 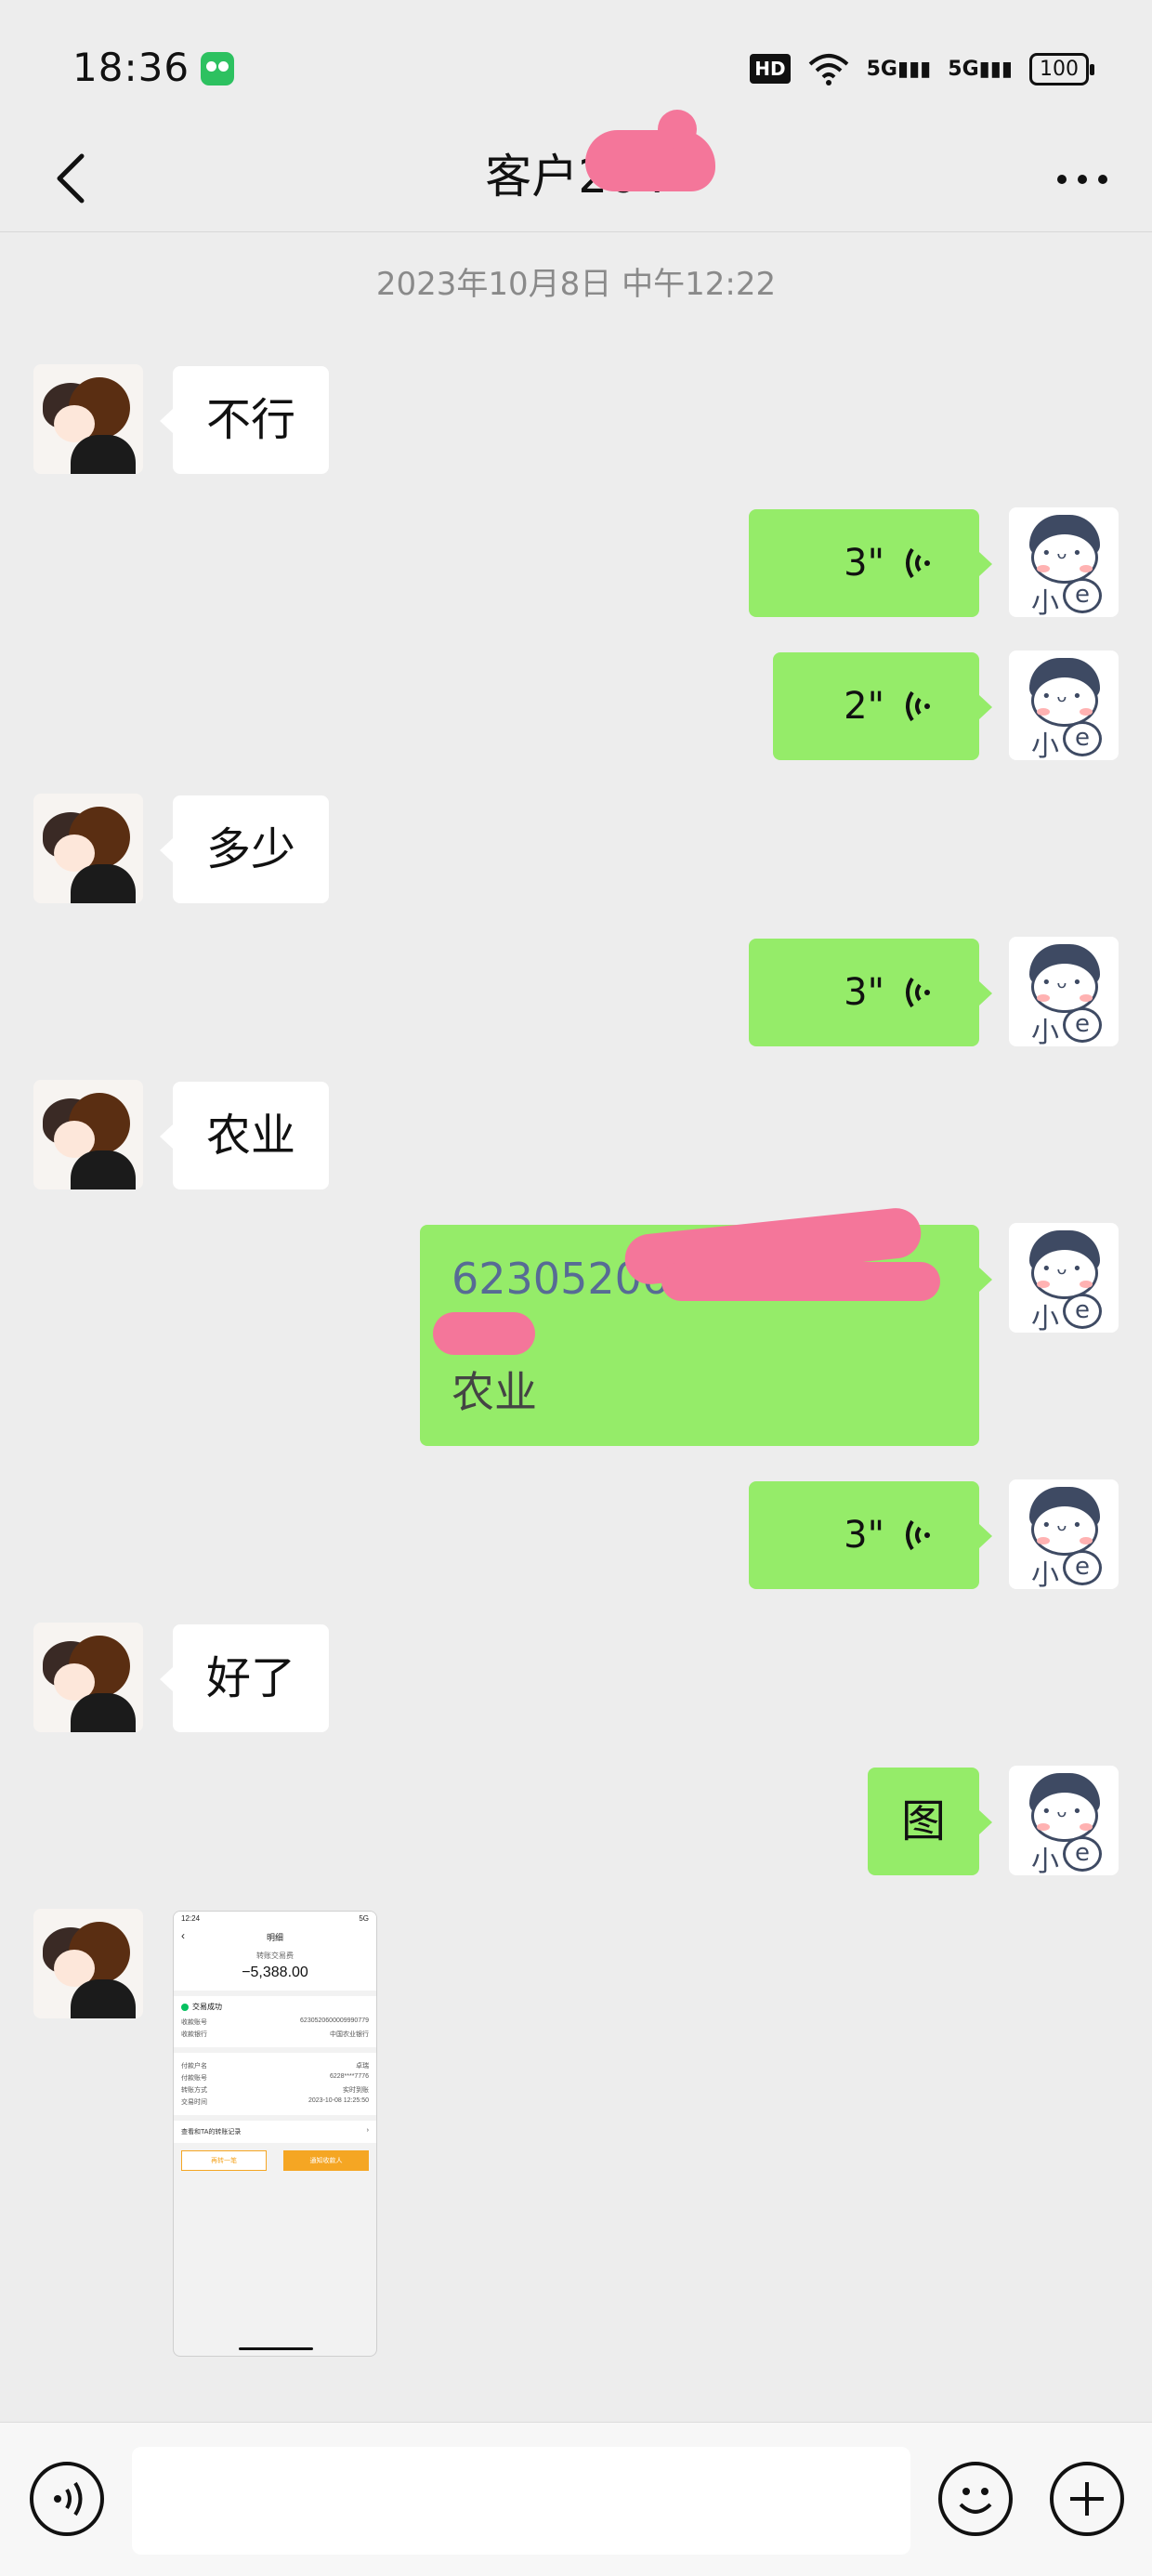 What do you see at coordinates (217, 68) in the screenshot?
I see `wechat-notification-icon` at bounding box center [217, 68].